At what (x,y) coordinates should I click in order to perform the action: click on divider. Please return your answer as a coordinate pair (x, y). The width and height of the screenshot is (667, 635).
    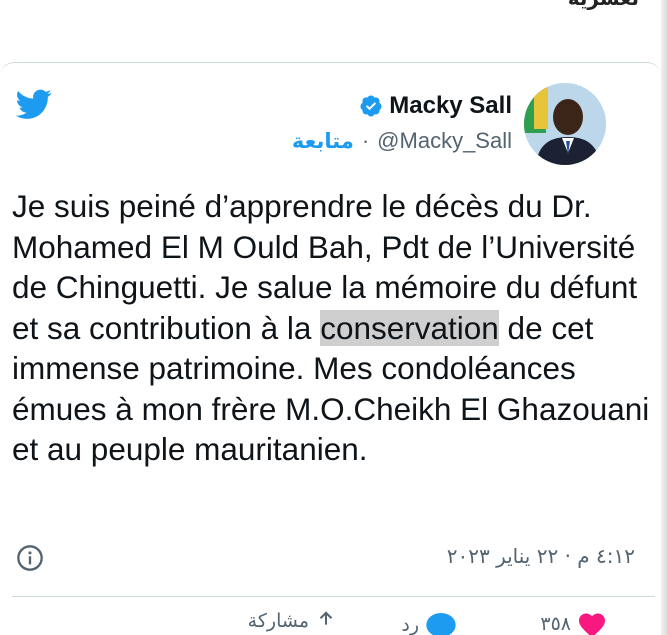
    Looking at the image, I should click on (333, 596).